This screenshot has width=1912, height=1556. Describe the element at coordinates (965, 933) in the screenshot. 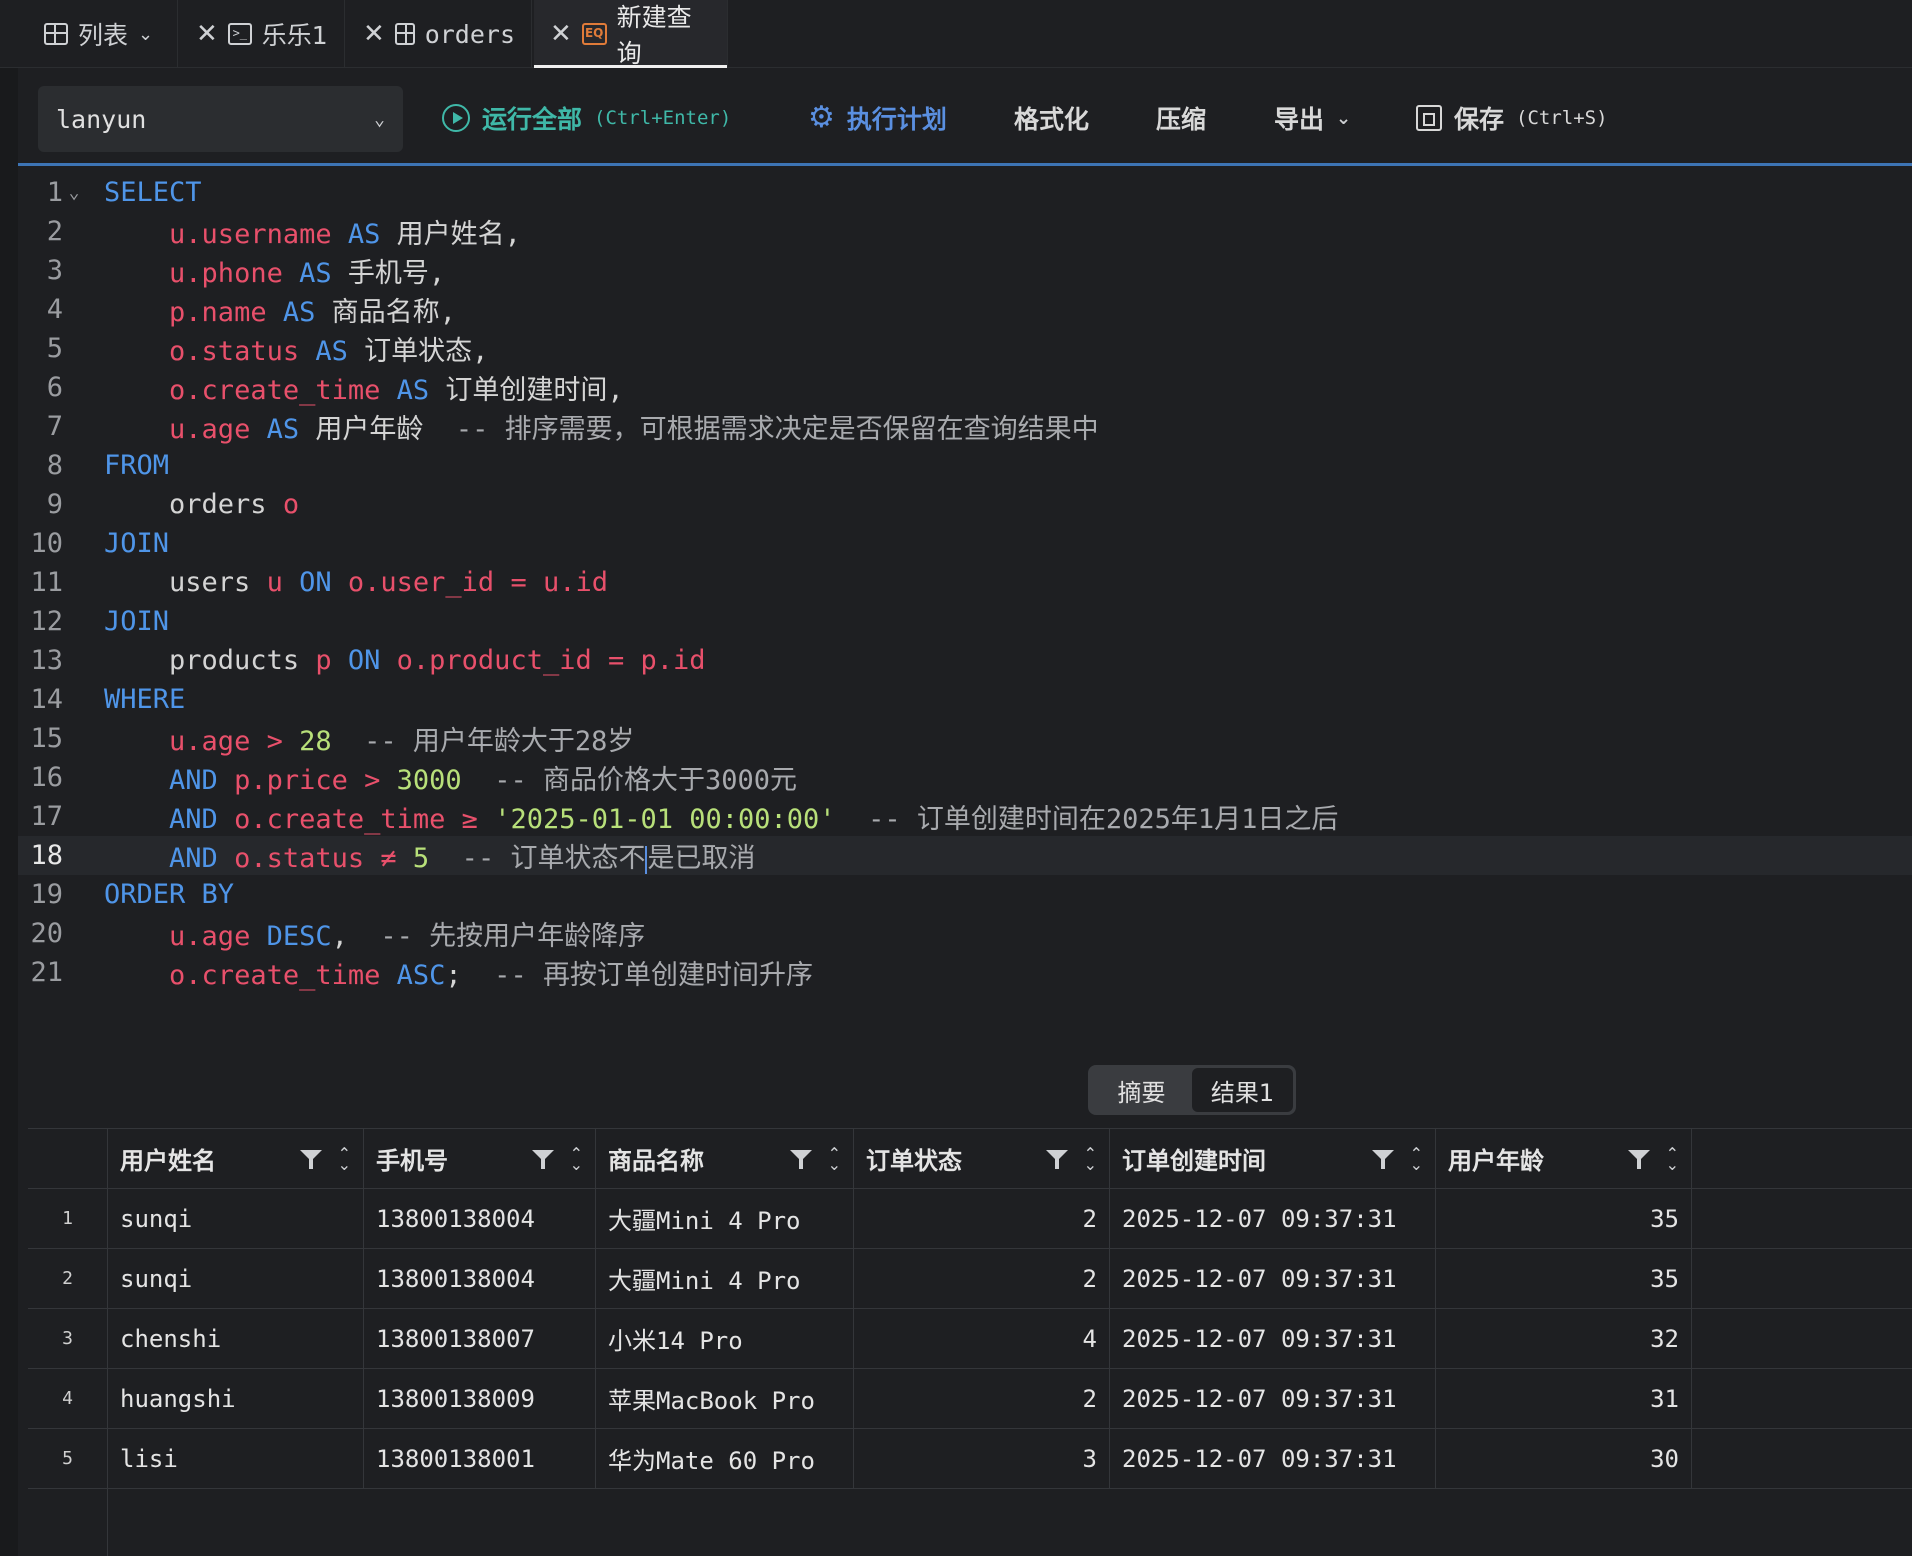

I see `code-line: 20 u.age DESC, -- 先按用户年龄降序` at that location.